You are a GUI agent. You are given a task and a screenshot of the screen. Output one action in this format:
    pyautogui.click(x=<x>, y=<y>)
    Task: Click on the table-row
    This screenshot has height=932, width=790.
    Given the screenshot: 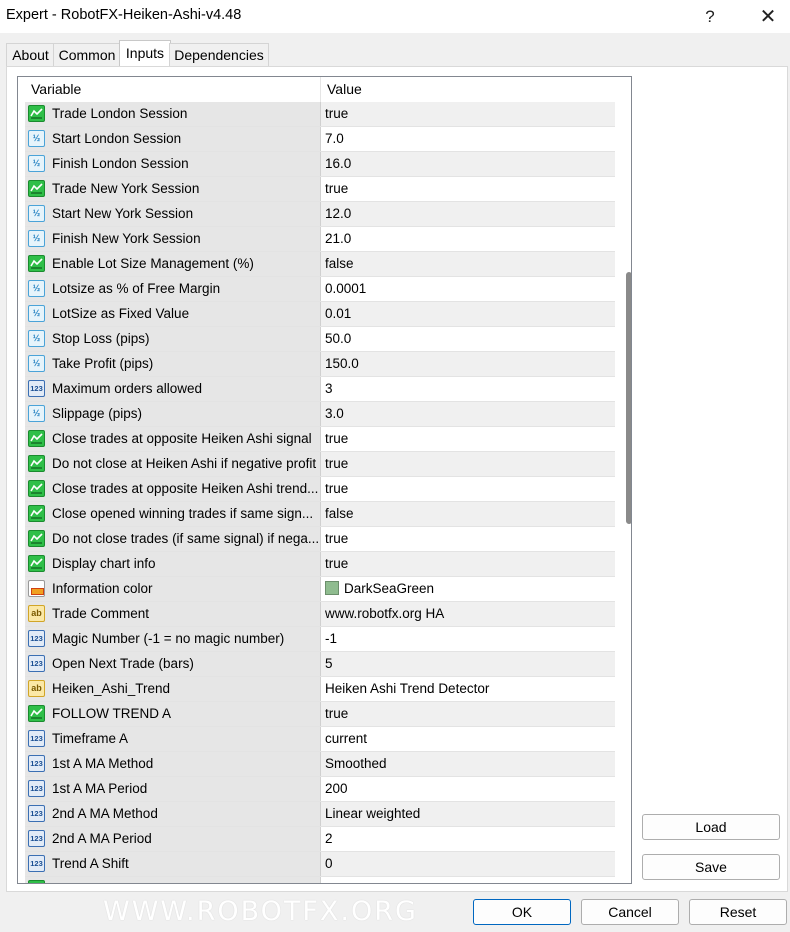 What is the action you would take?
    pyautogui.click(x=320, y=880)
    